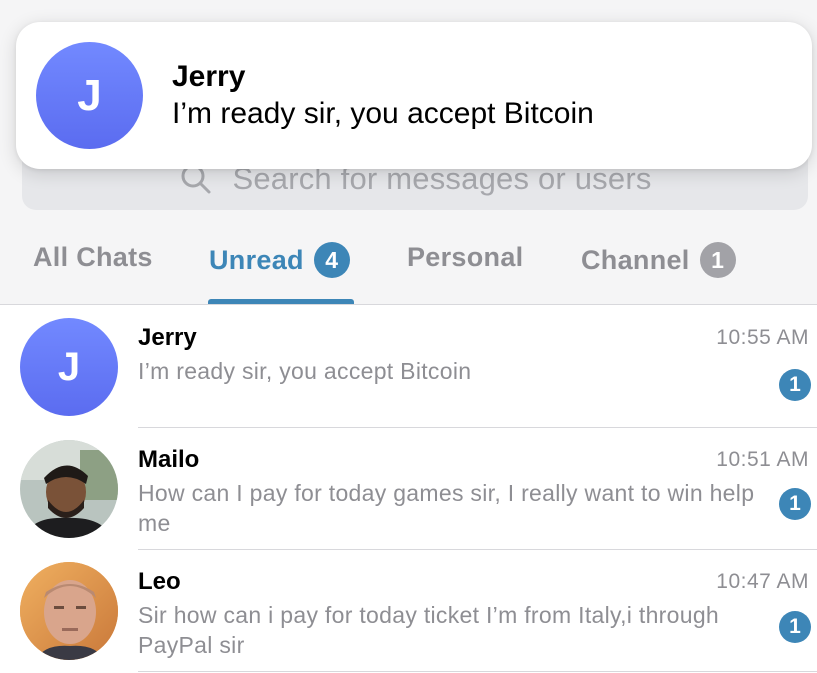 Image resolution: width=817 pixels, height=673 pixels. I want to click on tab-label: Personal, so click(465, 257).